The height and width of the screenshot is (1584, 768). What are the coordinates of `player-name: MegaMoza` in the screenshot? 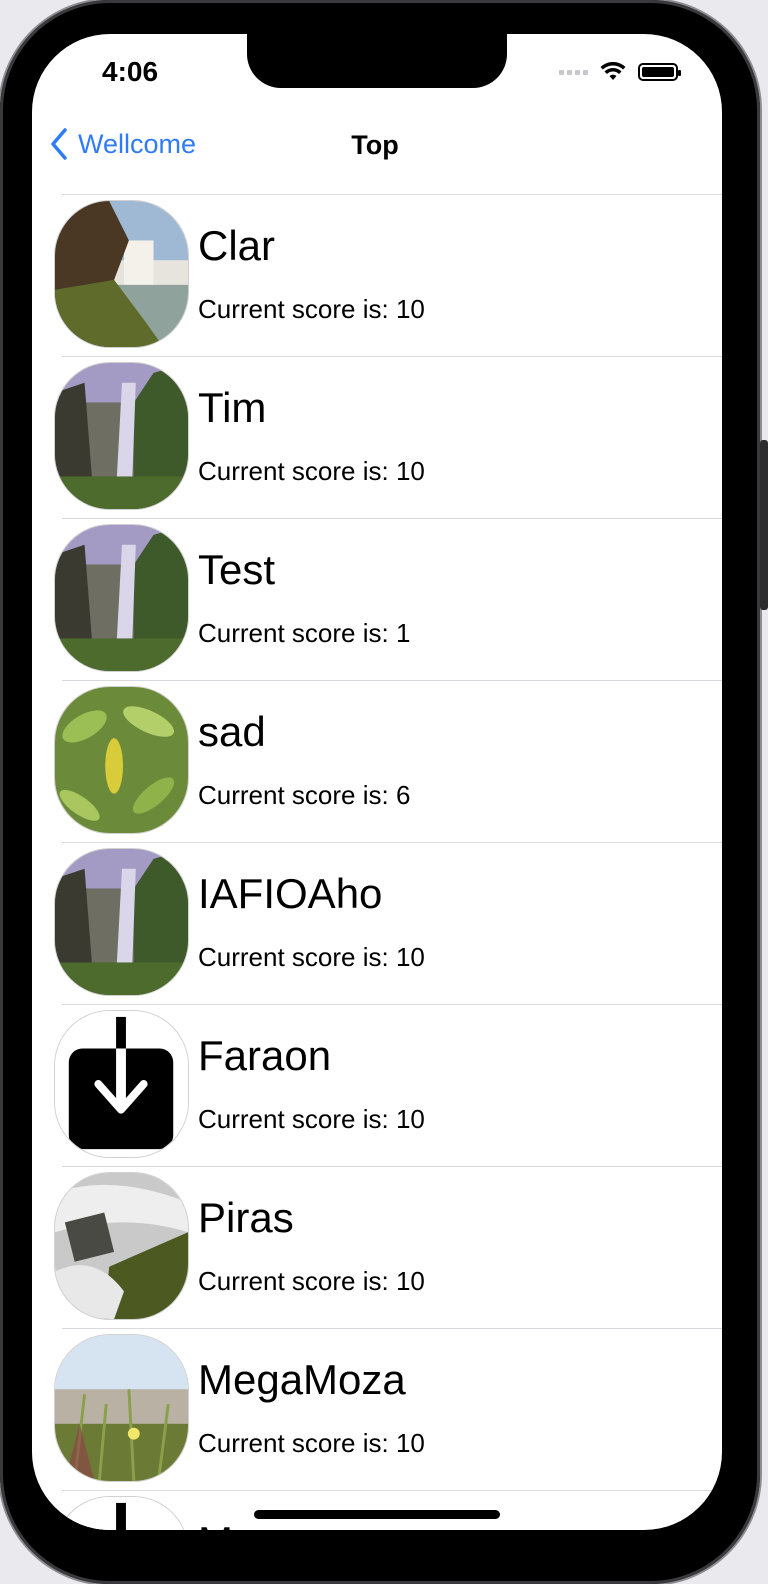 It's located at (302, 1379).